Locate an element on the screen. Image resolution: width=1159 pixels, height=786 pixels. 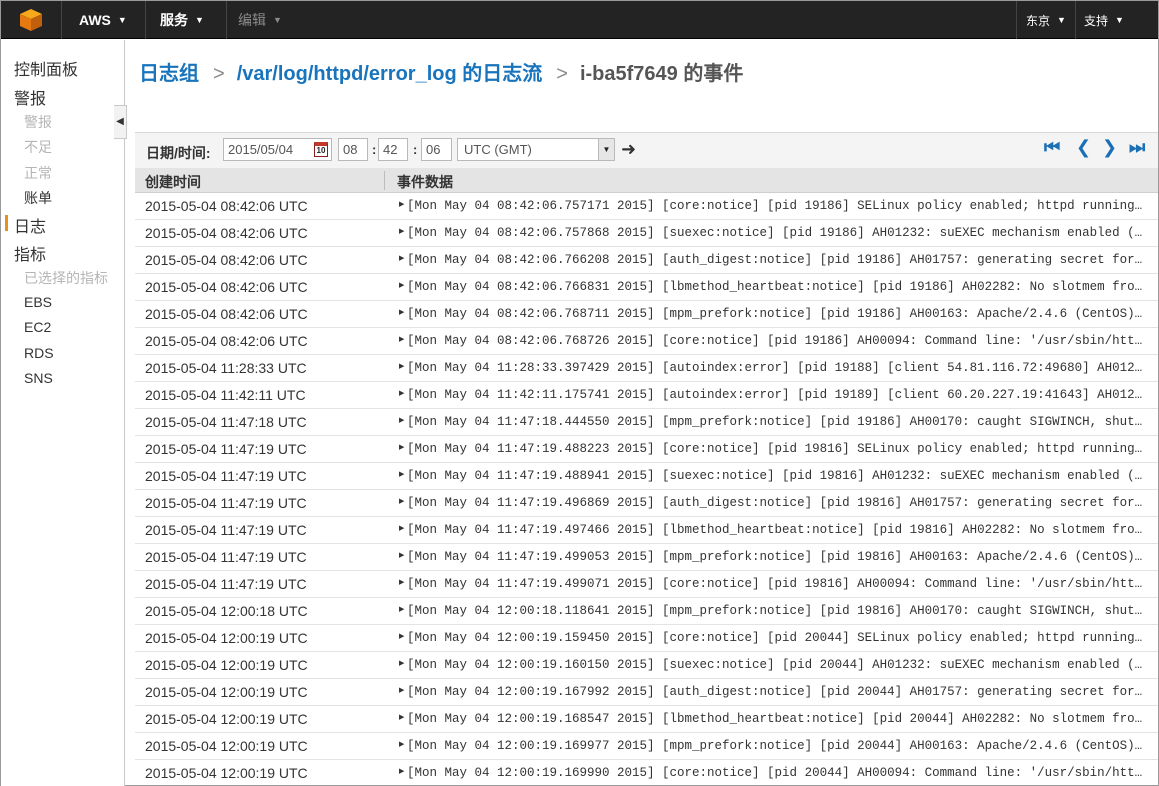
sidebar-item-insufficient: 不足 is located at coordinates (38, 147).